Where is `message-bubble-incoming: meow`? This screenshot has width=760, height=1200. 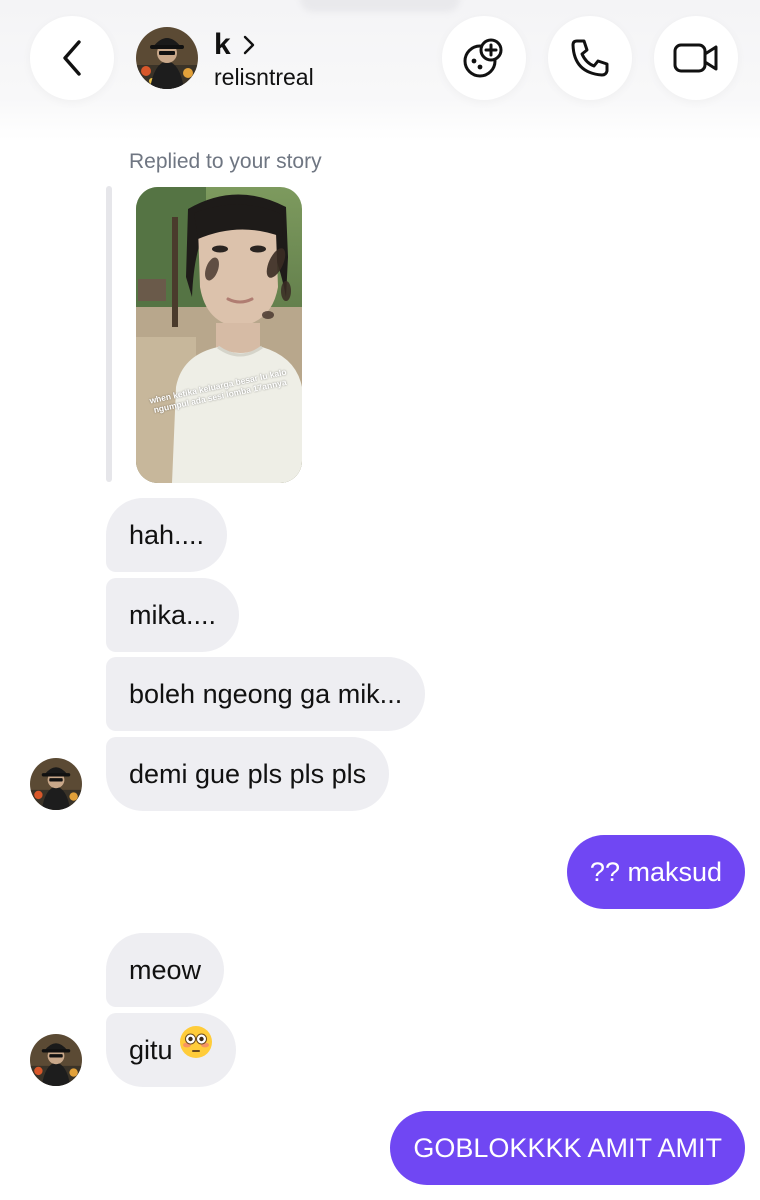
message-bubble-incoming: meow is located at coordinates (165, 970).